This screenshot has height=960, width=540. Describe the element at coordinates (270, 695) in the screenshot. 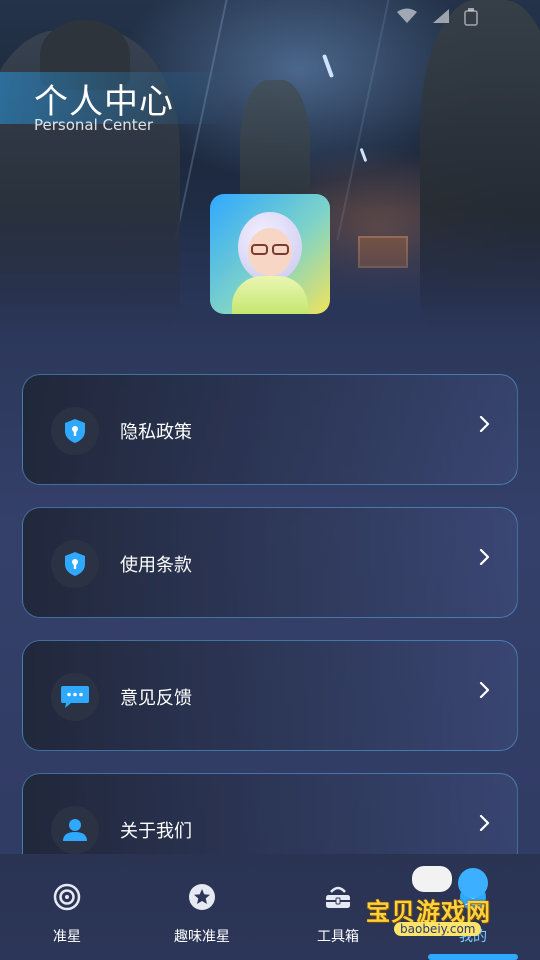

I see `menu-item-feedback: 意见反馈` at that location.